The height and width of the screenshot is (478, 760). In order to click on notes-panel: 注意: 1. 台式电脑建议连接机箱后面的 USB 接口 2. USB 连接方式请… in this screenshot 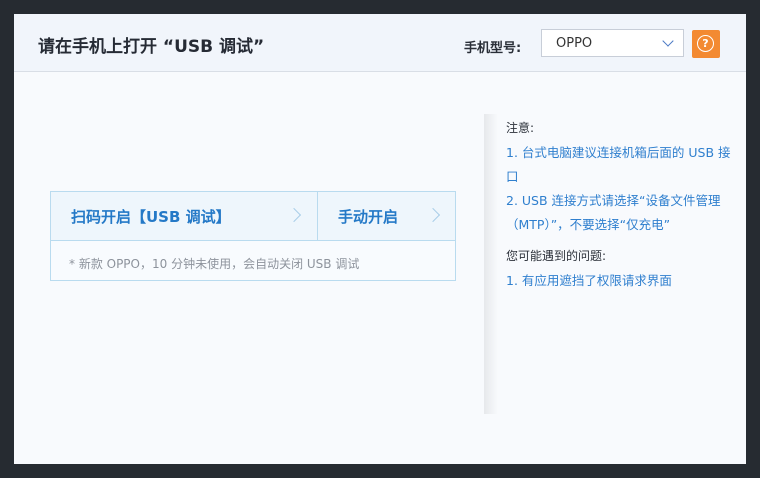, I will do `click(618, 205)`.